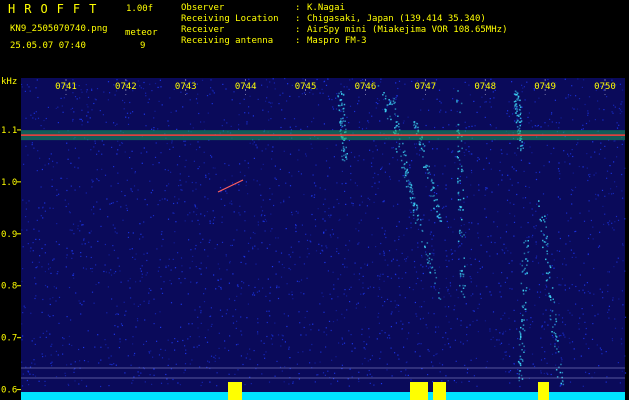  Describe the element at coordinates (9, 391) in the screenshot. I see `y-tick-label: 0.6` at that location.